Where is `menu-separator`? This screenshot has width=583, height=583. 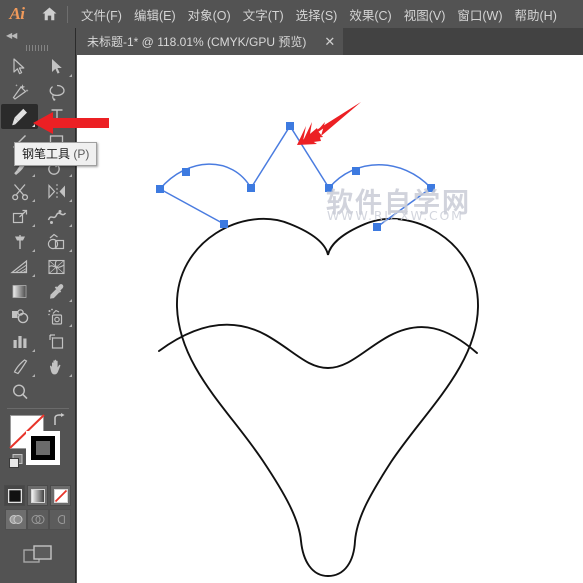
menu-separator is located at coordinates (67, 14).